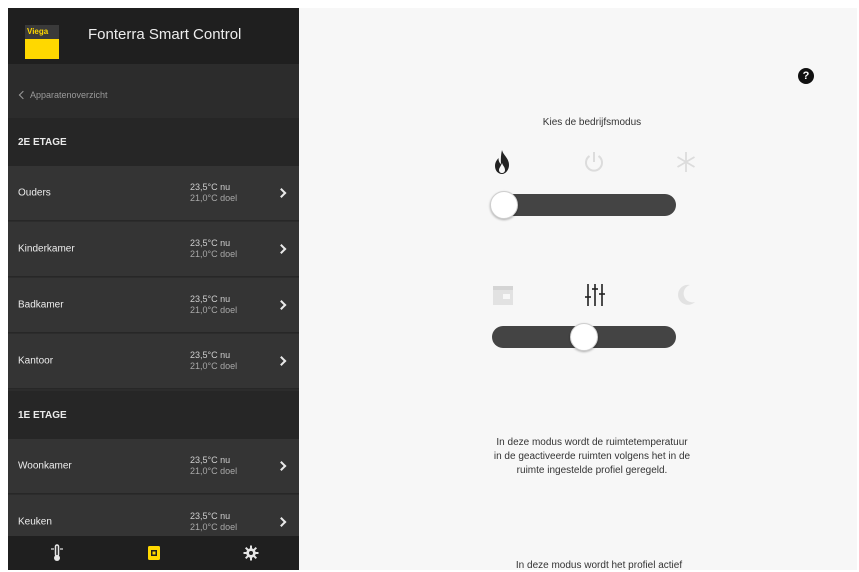 This screenshot has height=572, width=859. I want to click on room-name: Kinderkamer, so click(46, 249).